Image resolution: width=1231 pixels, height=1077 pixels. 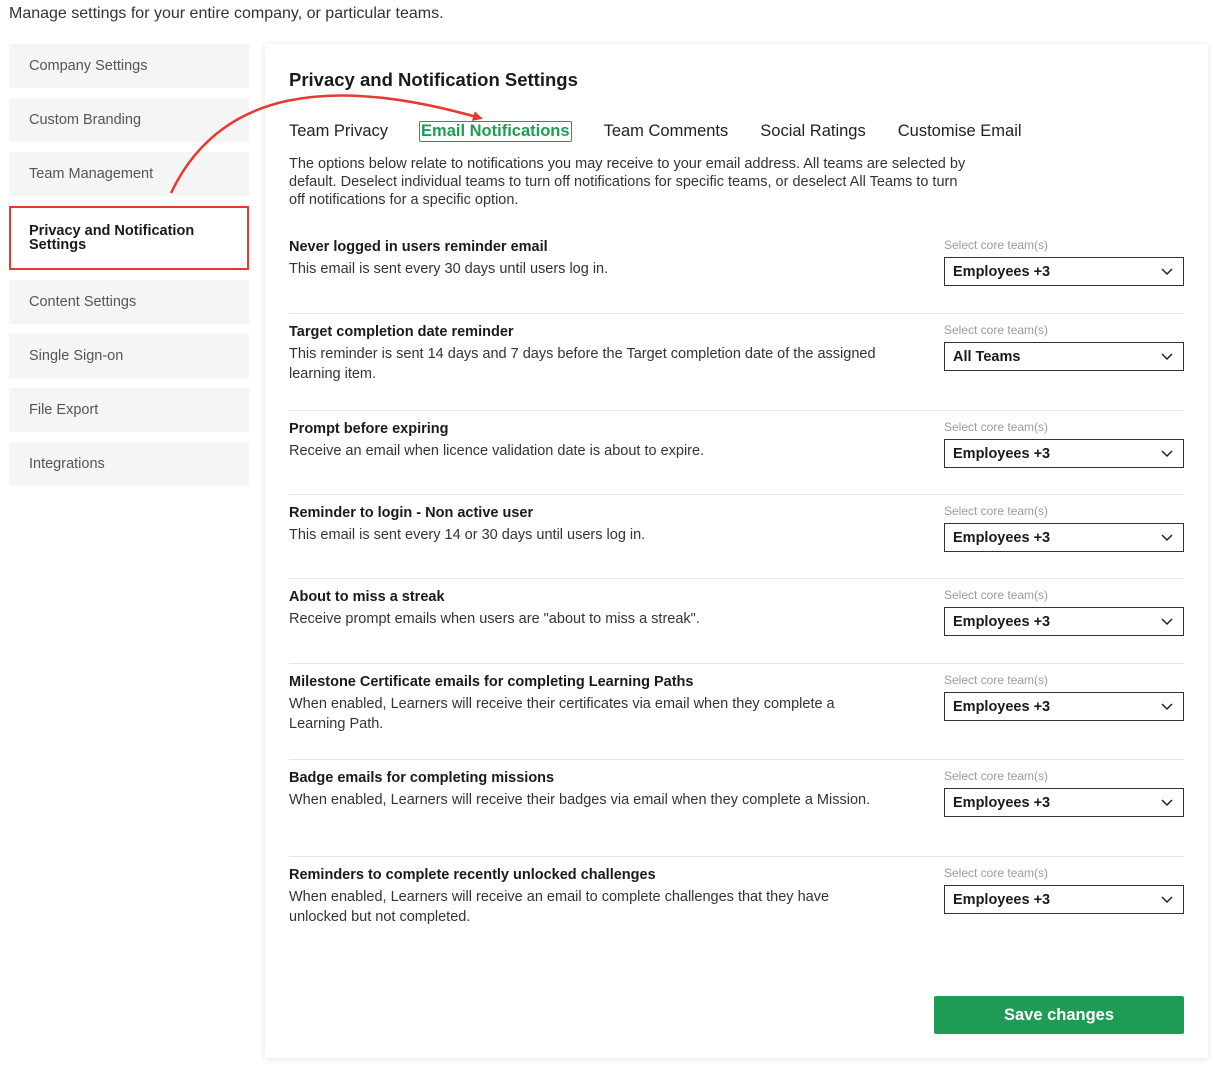 What do you see at coordinates (960, 132) in the screenshot?
I see `tab-customise-email: Customise Email` at bounding box center [960, 132].